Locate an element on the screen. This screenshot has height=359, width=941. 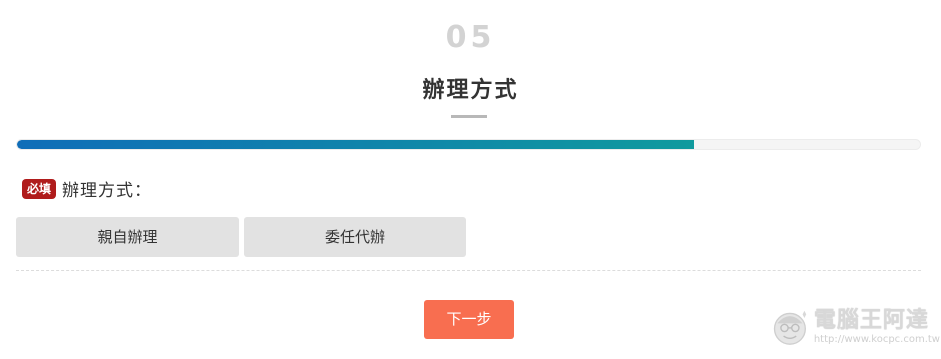
option-in-person-button: 親自辦理 is located at coordinates (127, 237).